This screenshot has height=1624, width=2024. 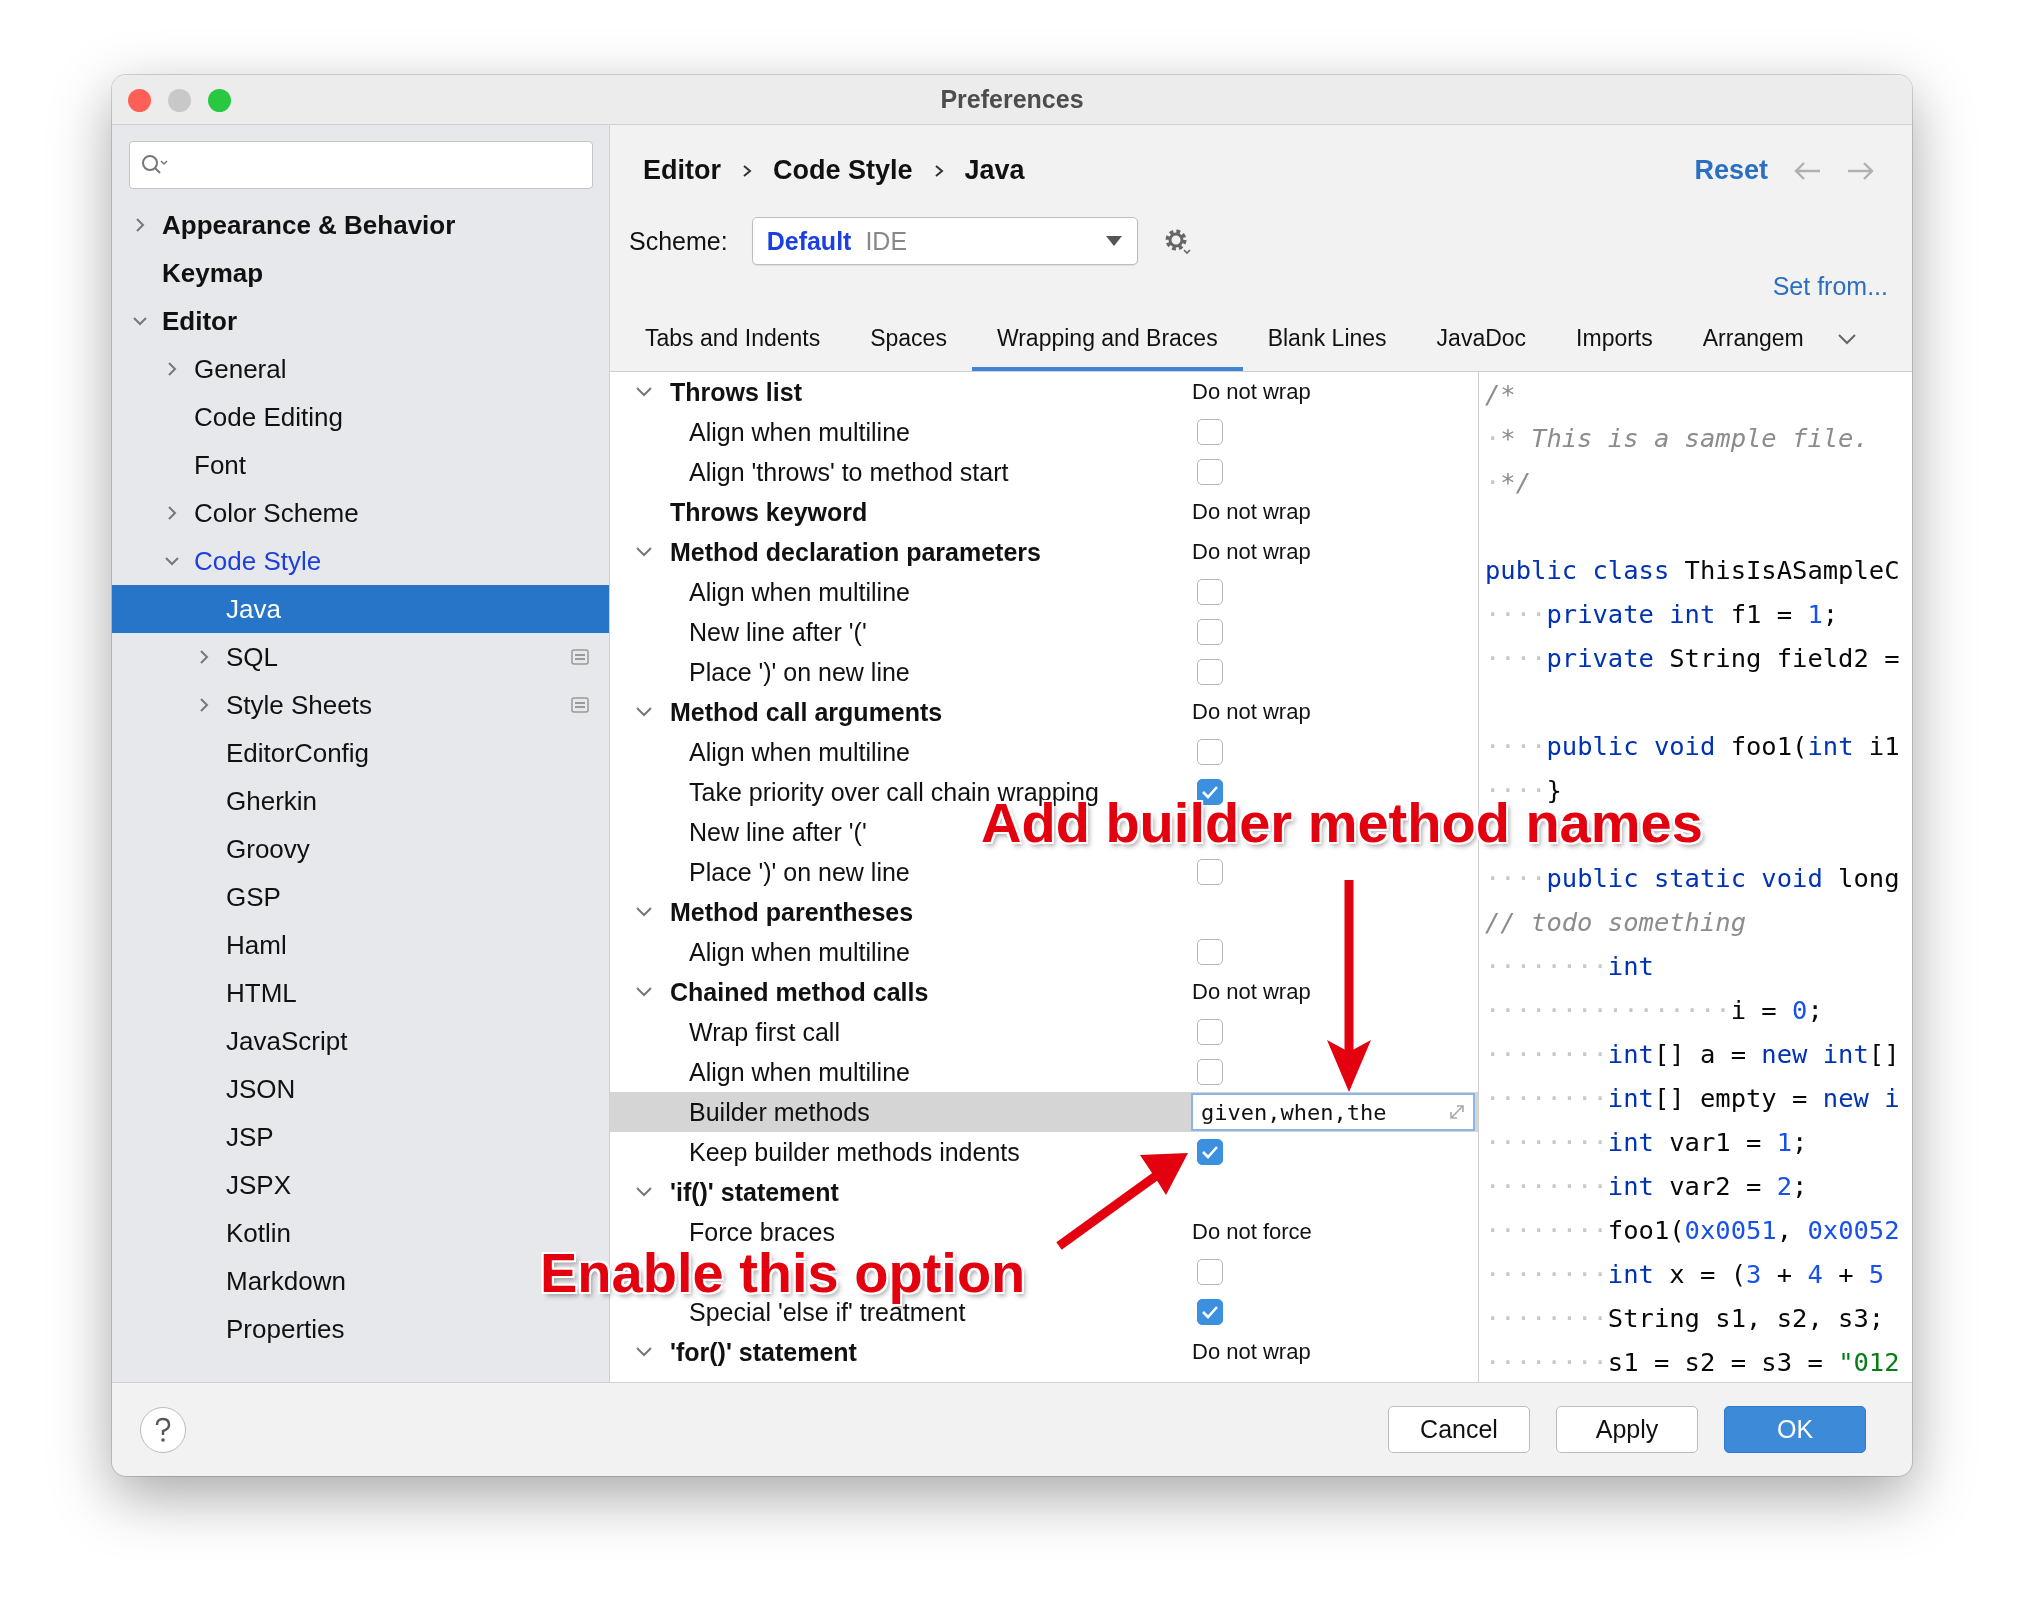 What do you see at coordinates (360, 1041) in the screenshot?
I see `sidebar-item: JavaScript` at bounding box center [360, 1041].